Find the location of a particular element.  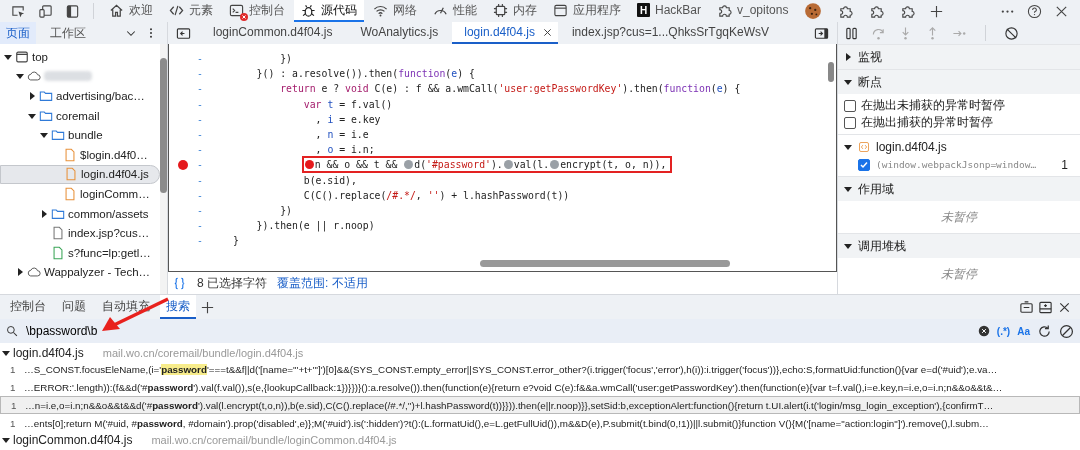

drawer-tab: 搜索 is located at coordinates (178, 307).